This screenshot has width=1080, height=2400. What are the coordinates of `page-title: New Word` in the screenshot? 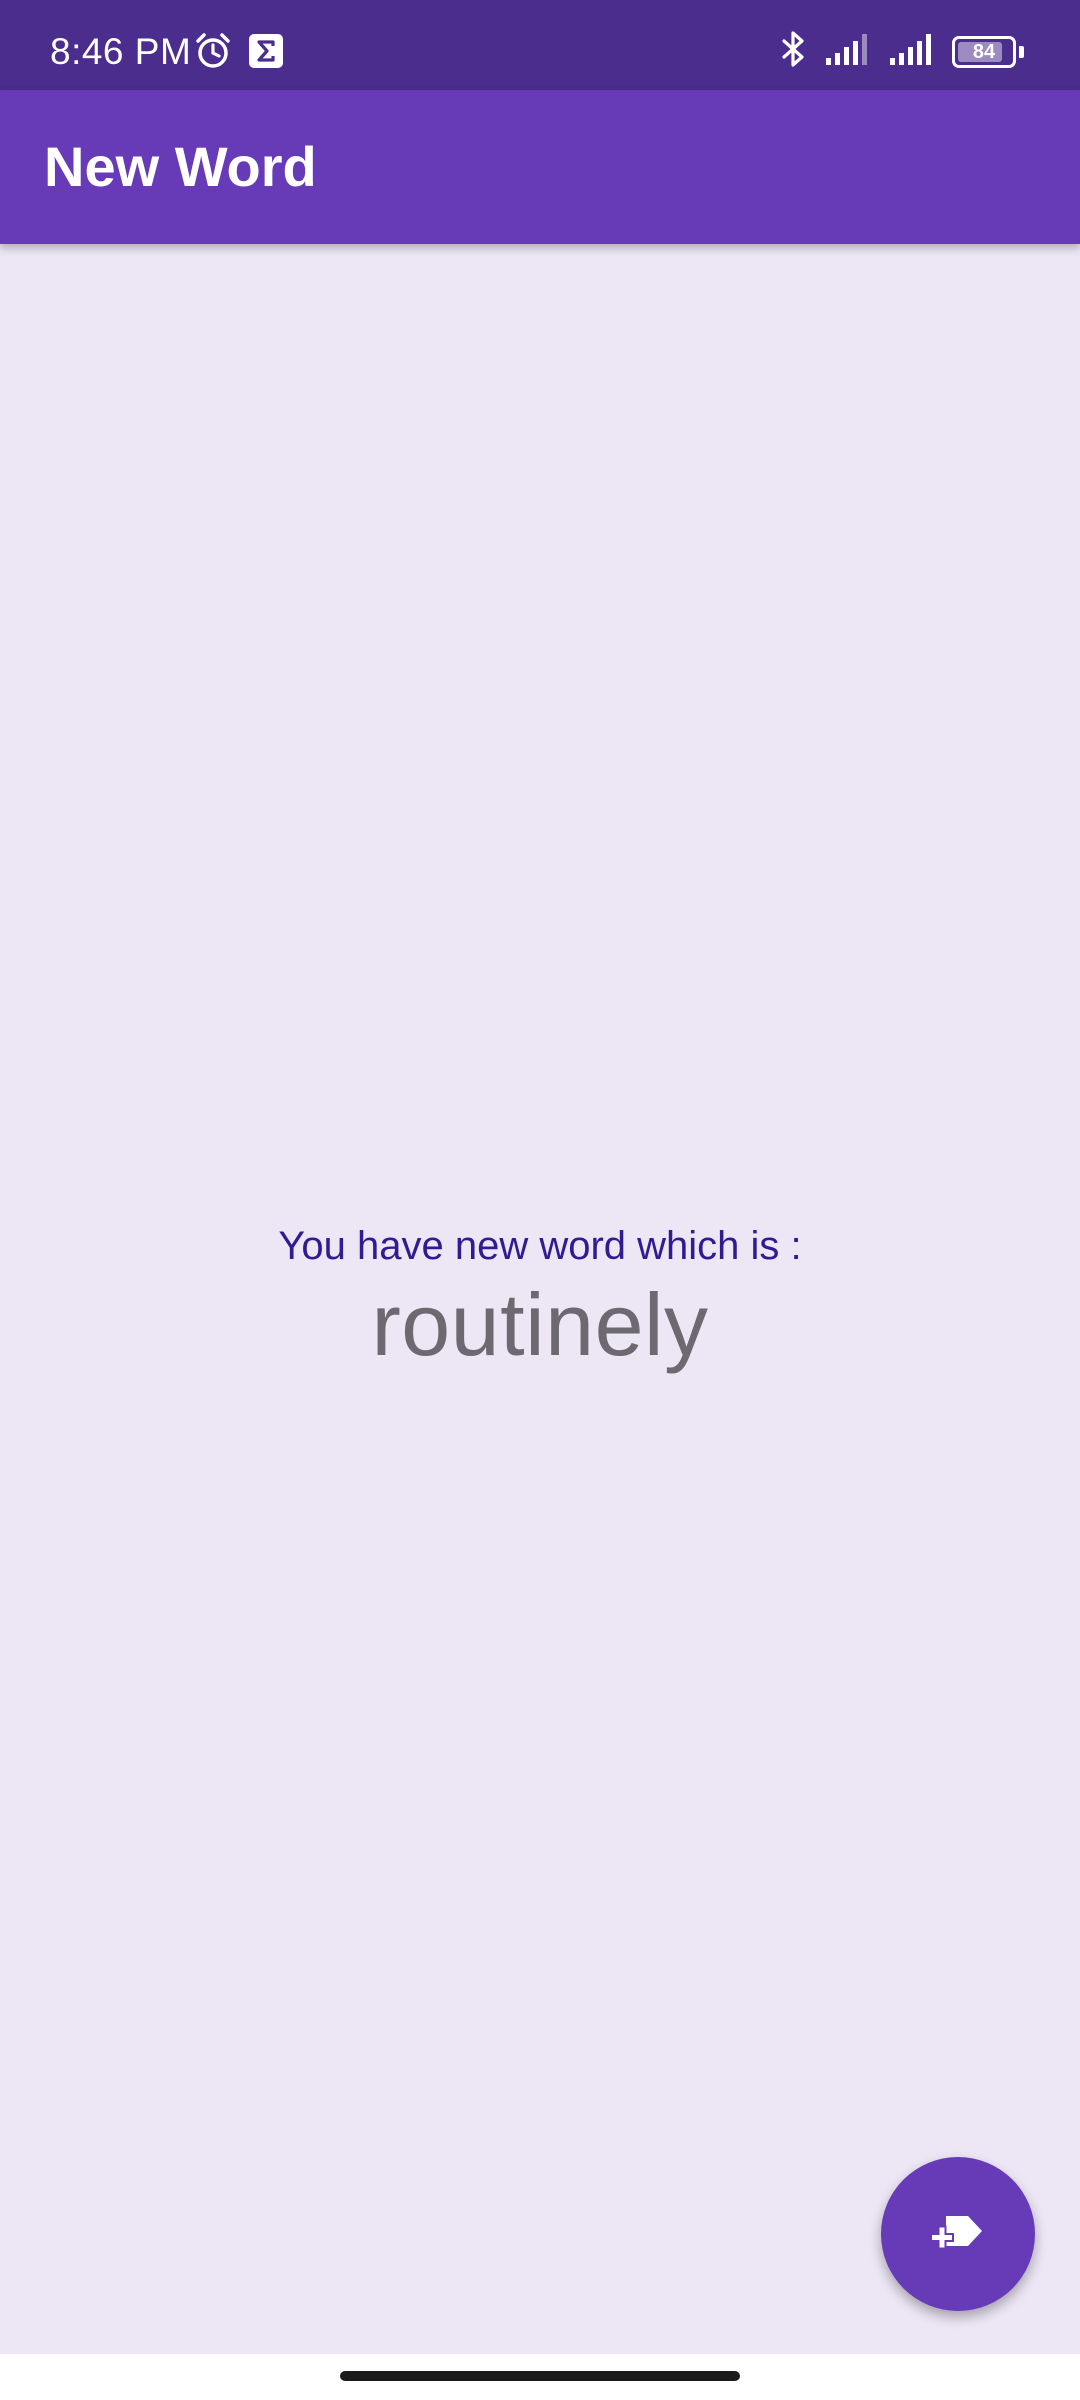 It's located at (180, 166).